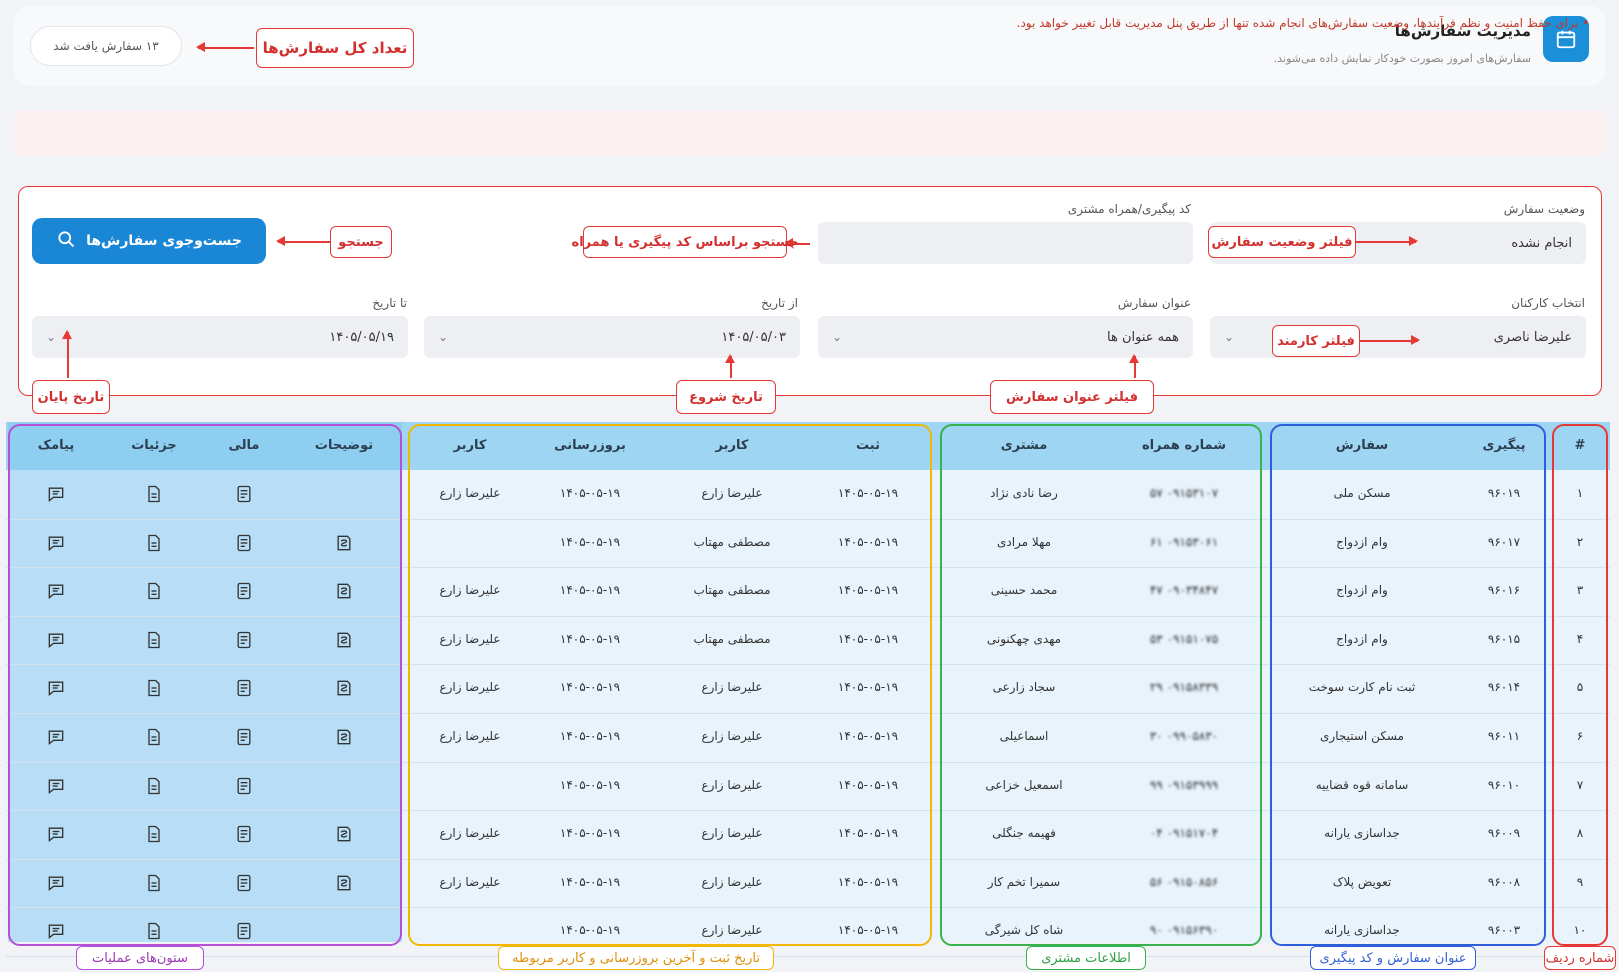  I want to click on annotation-title-filter: فیلتر عنوان سفارش, so click(1072, 397).